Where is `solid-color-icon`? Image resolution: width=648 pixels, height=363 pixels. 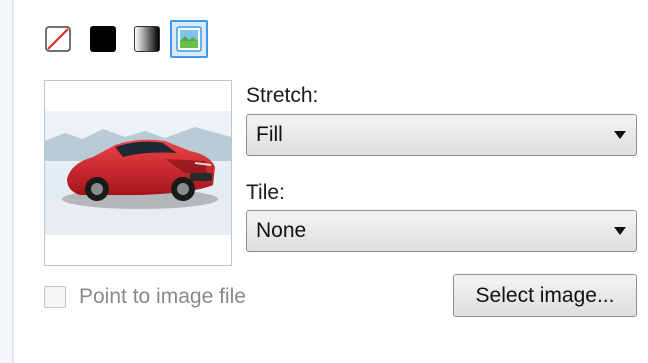
solid-color-icon is located at coordinates (103, 39).